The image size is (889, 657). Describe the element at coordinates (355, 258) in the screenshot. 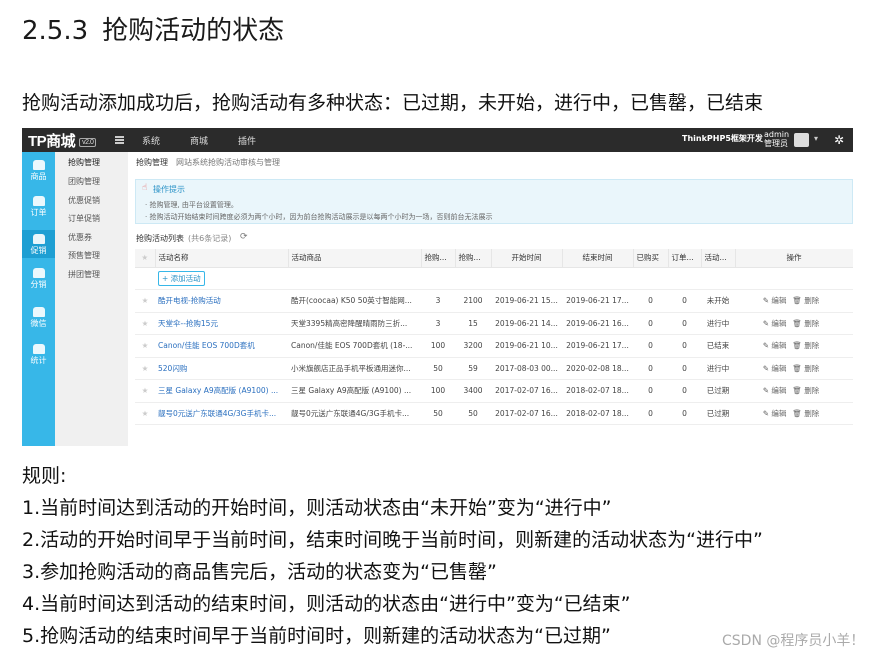

I see `column-header: 活动商品` at that location.